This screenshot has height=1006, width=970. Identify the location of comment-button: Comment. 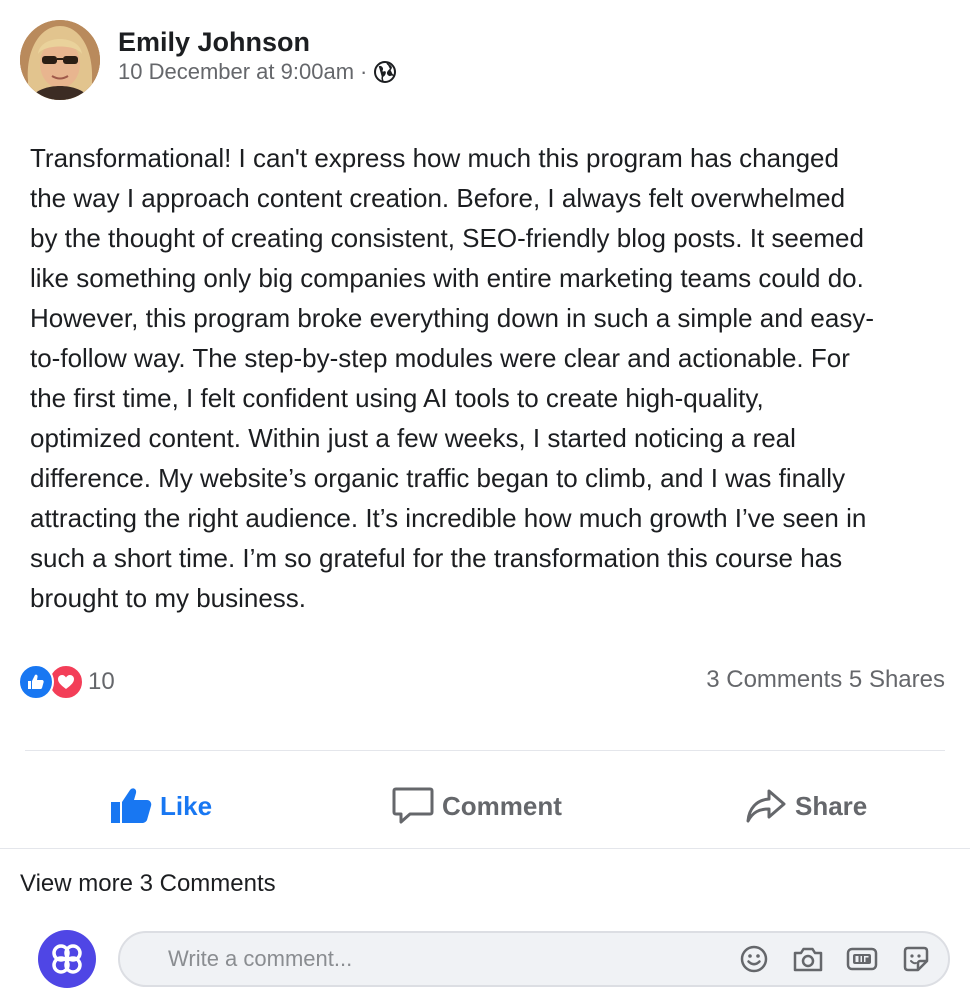
(477, 806).